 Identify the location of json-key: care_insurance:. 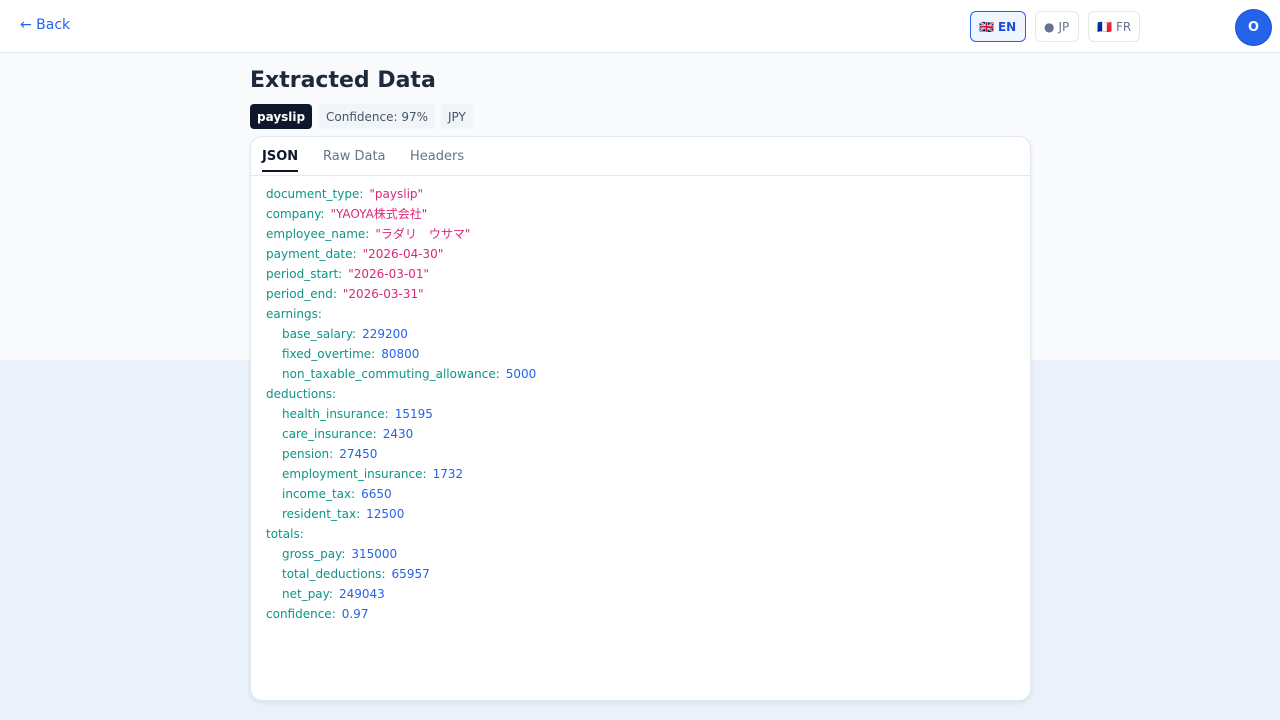
(329, 434).